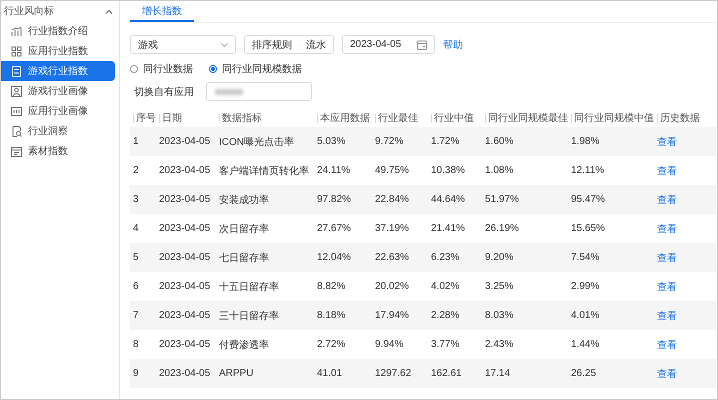 The height and width of the screenshot is (400, 718). What do you see at coordinates (389, 344) in the screenshot?
I see `table-cell: 9.94%` at bounding box center [389, 344].